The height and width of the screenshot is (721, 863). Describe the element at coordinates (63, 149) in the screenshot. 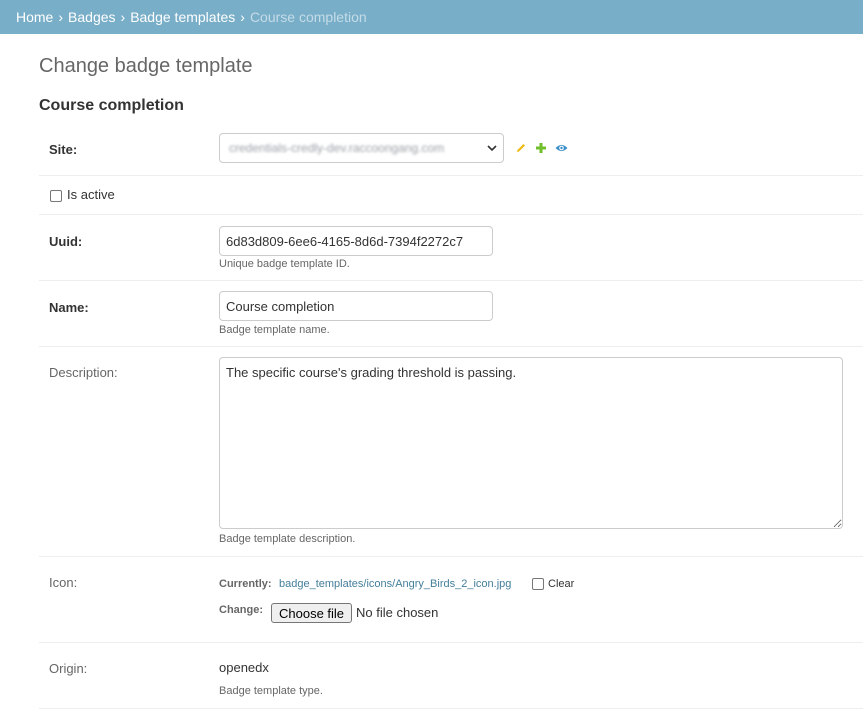

I see `site-label: Site:` at that location.